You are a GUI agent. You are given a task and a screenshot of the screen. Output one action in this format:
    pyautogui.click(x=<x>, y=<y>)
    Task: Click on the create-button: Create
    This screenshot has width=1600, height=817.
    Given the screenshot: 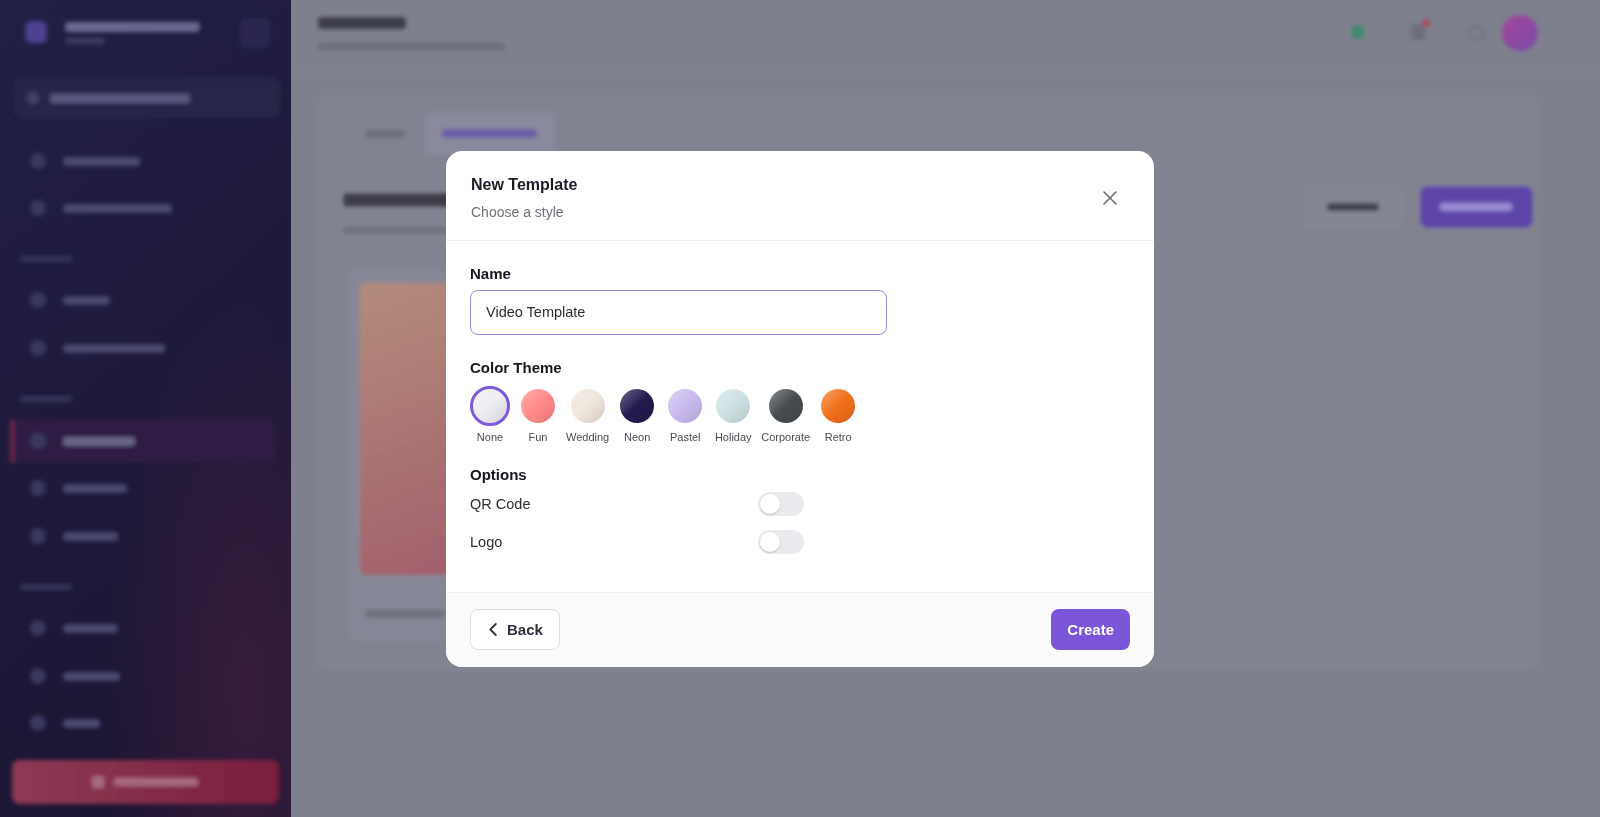 What is the action you would take?
    pyautogui.click(x=1090, y=629)
    